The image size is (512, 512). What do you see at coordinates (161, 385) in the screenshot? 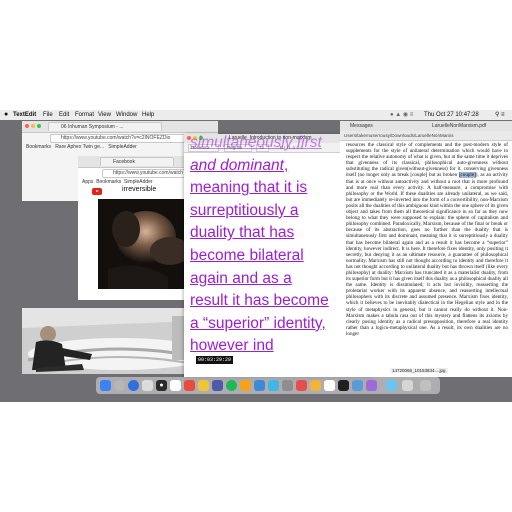
I see `calendar-icon: ●` at bounding box center [161, 385].